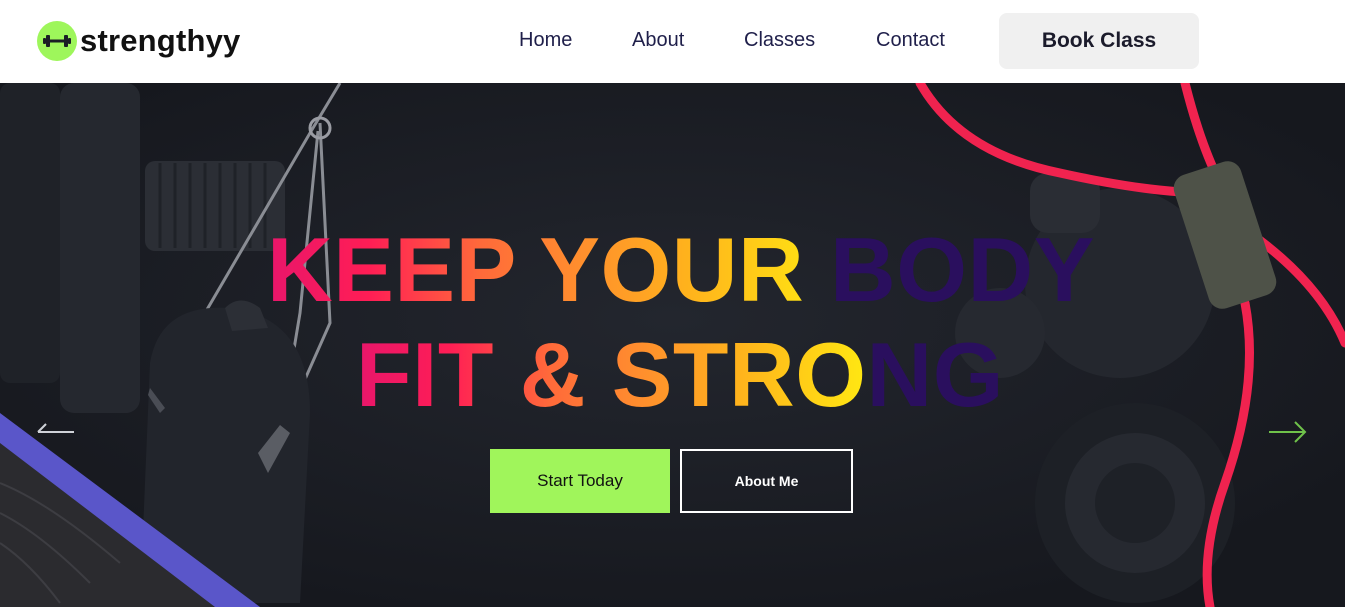 This screenshot has height=607, width=1345. Describe the element at coordinates (56, 432) in the screenshot. I see `arrow-left-icon` at that location.